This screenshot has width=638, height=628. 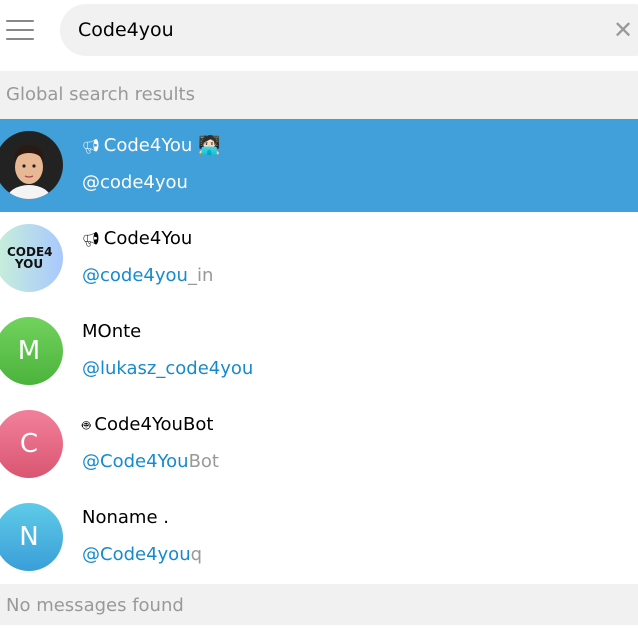 I want to click on avatar: C, so click(x=31, y=444).